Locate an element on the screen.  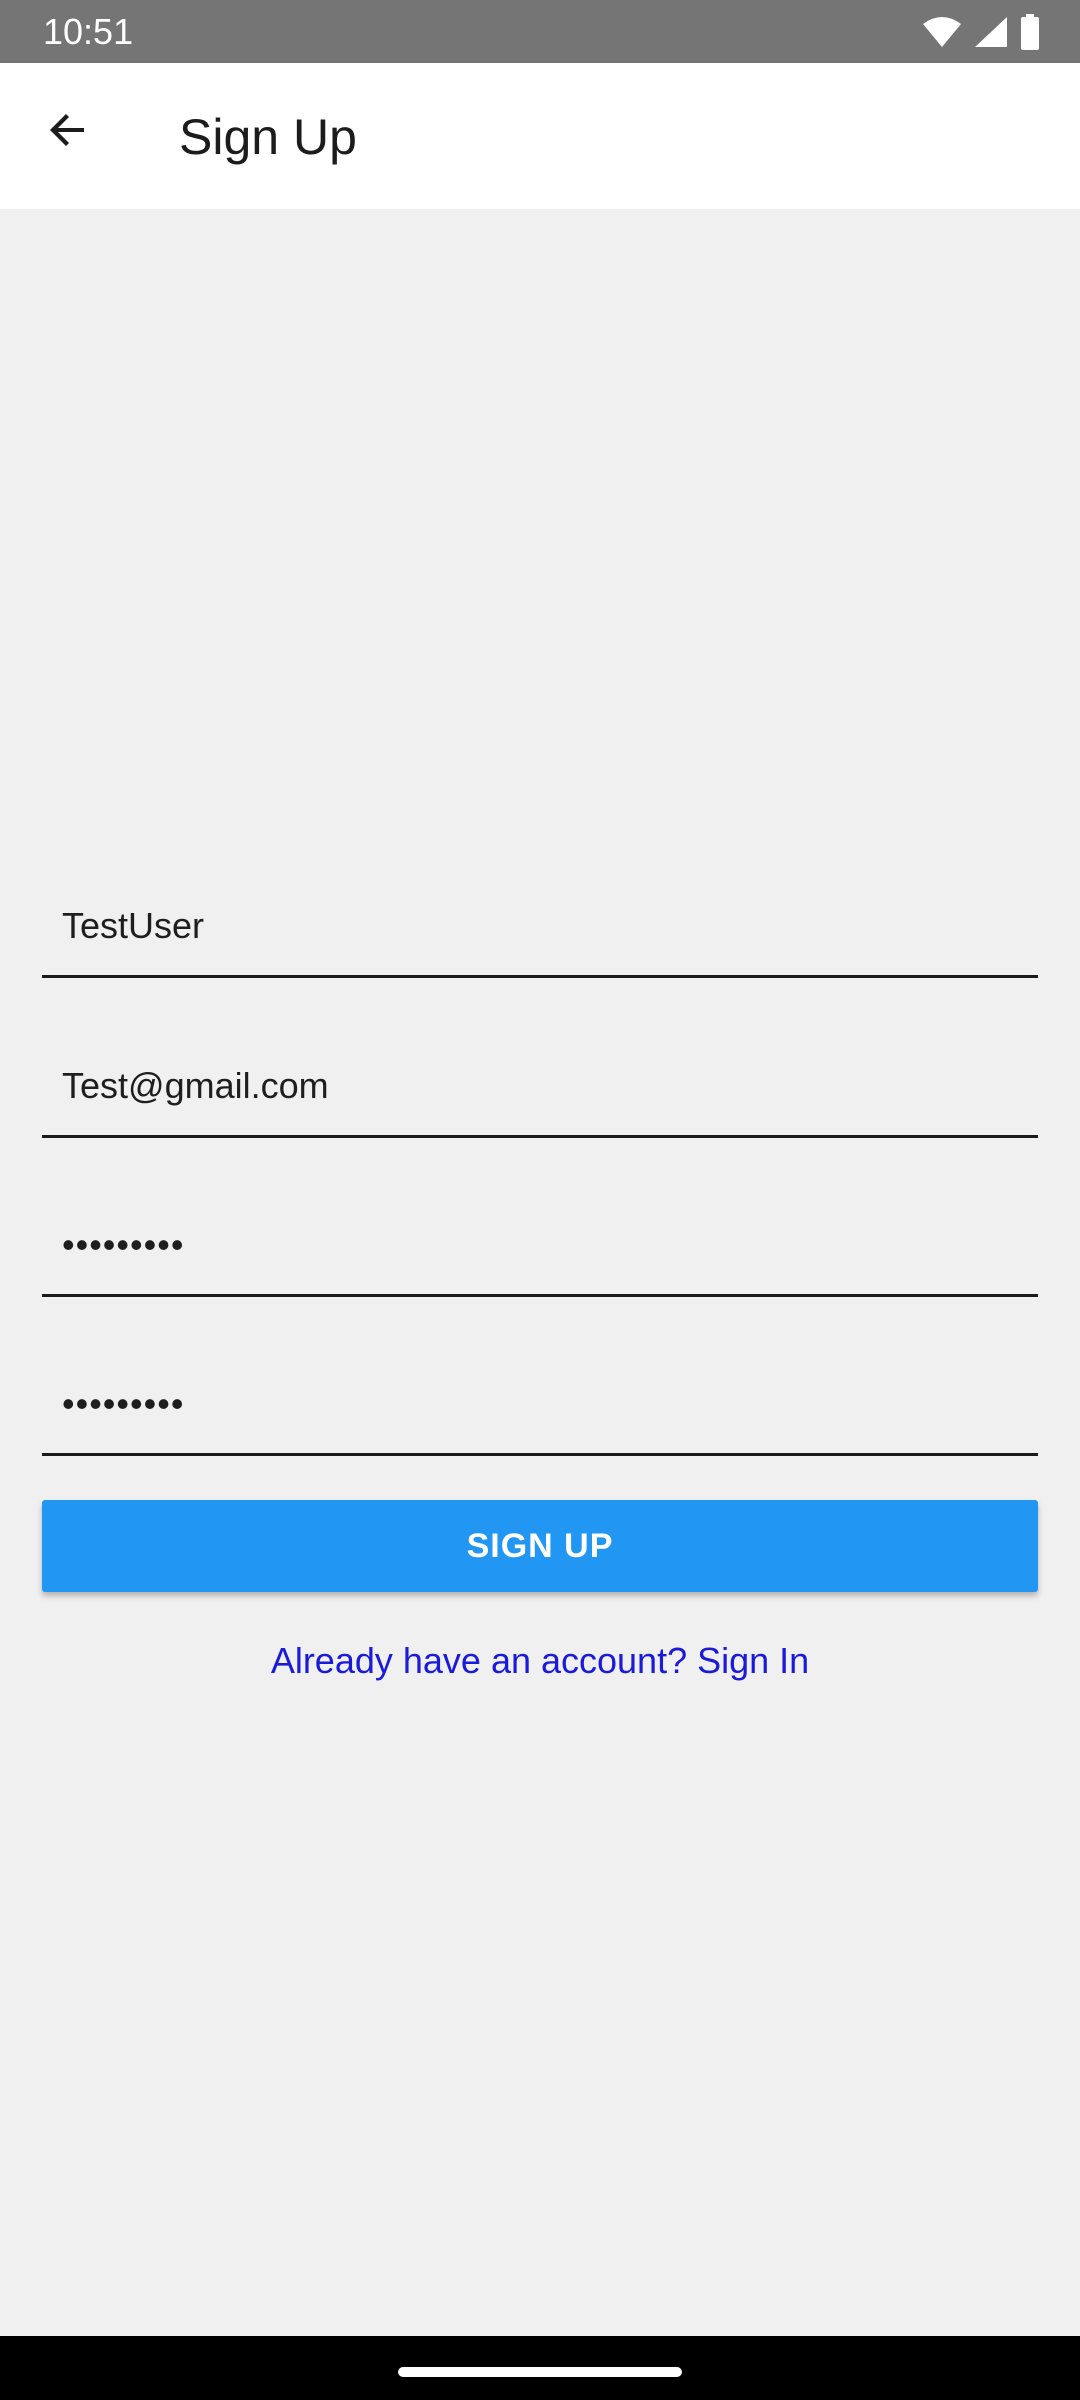
navigation-bar is located at coordinates (540, 2368).